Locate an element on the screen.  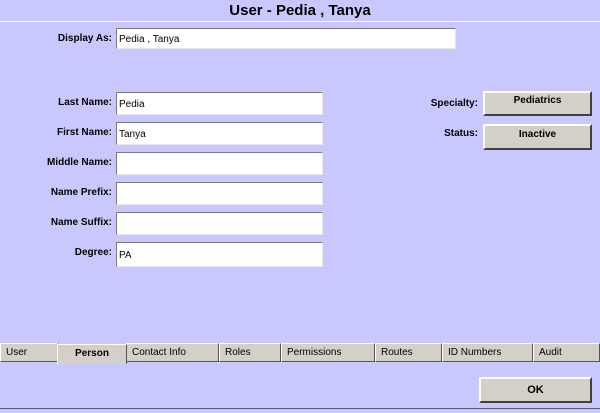
window-title: User - Pedia , Tanya is located at coordinates (300, 11).